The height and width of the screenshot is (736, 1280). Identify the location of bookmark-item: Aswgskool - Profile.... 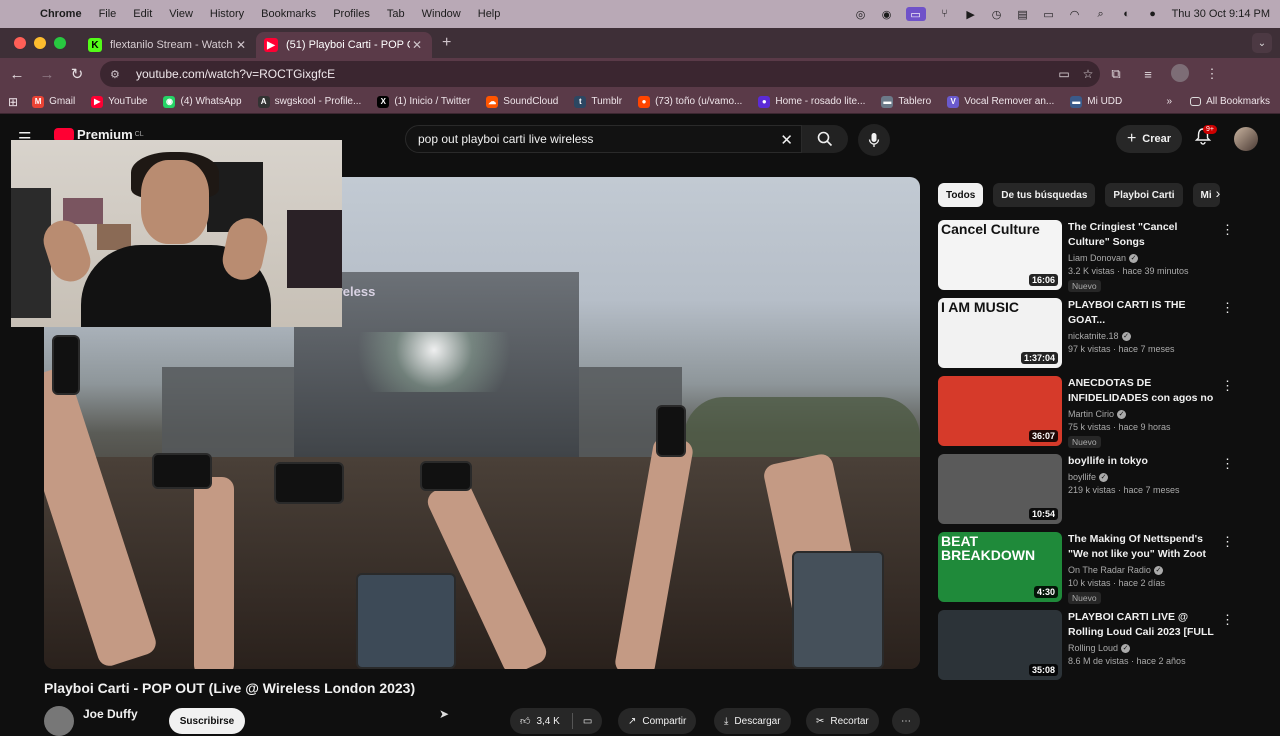
(309, 101).